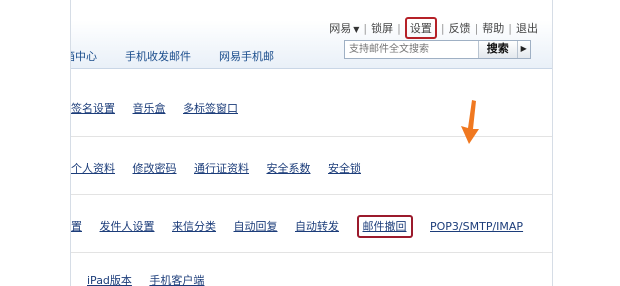 This screenshot has width=620, height=286. What do you see at coordinates (493, 28) in the screenshot?
I see `help-link: 帮助` at bounding box center [493, 28].